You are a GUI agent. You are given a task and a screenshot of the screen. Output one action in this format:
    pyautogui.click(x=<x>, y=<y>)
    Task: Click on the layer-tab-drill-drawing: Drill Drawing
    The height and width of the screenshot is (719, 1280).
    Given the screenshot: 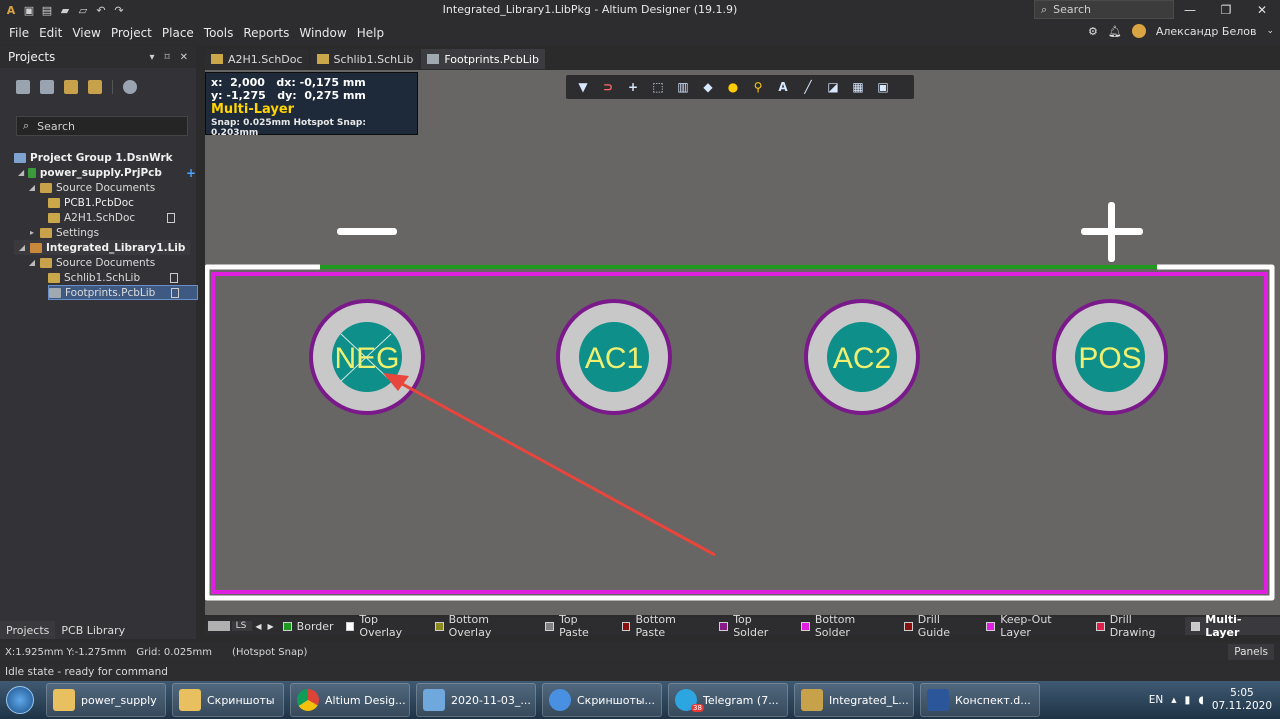 What is the action you would take?
    pyautogui.click(x=1138, y=626)
    